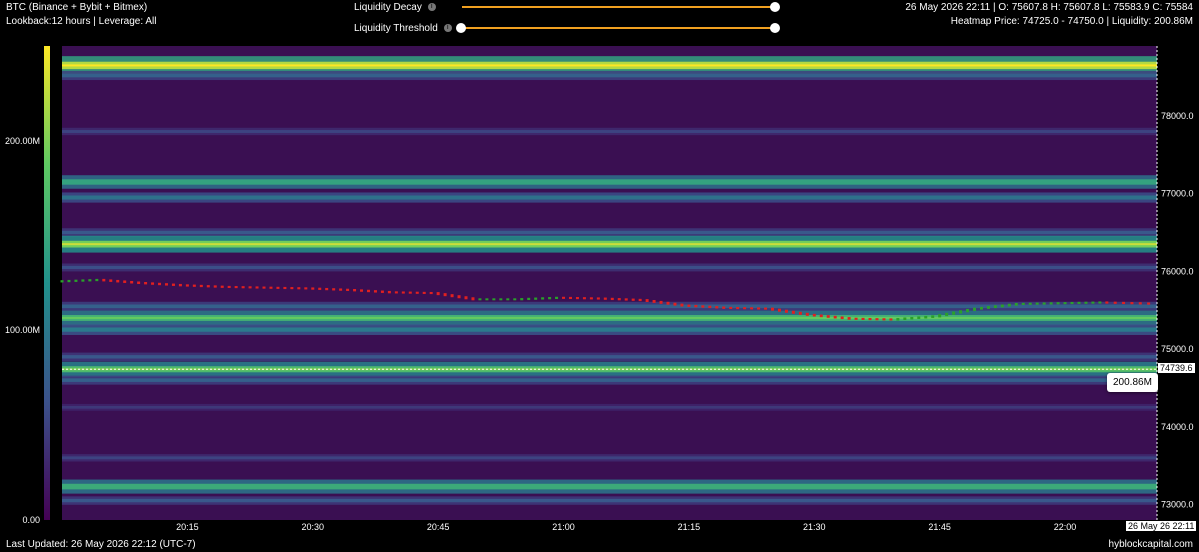 This screenshot has width=1199, height=552. Describe the element at coordinates (775, 7) in the screenshot. I see `decay-slider-knob` at that location.